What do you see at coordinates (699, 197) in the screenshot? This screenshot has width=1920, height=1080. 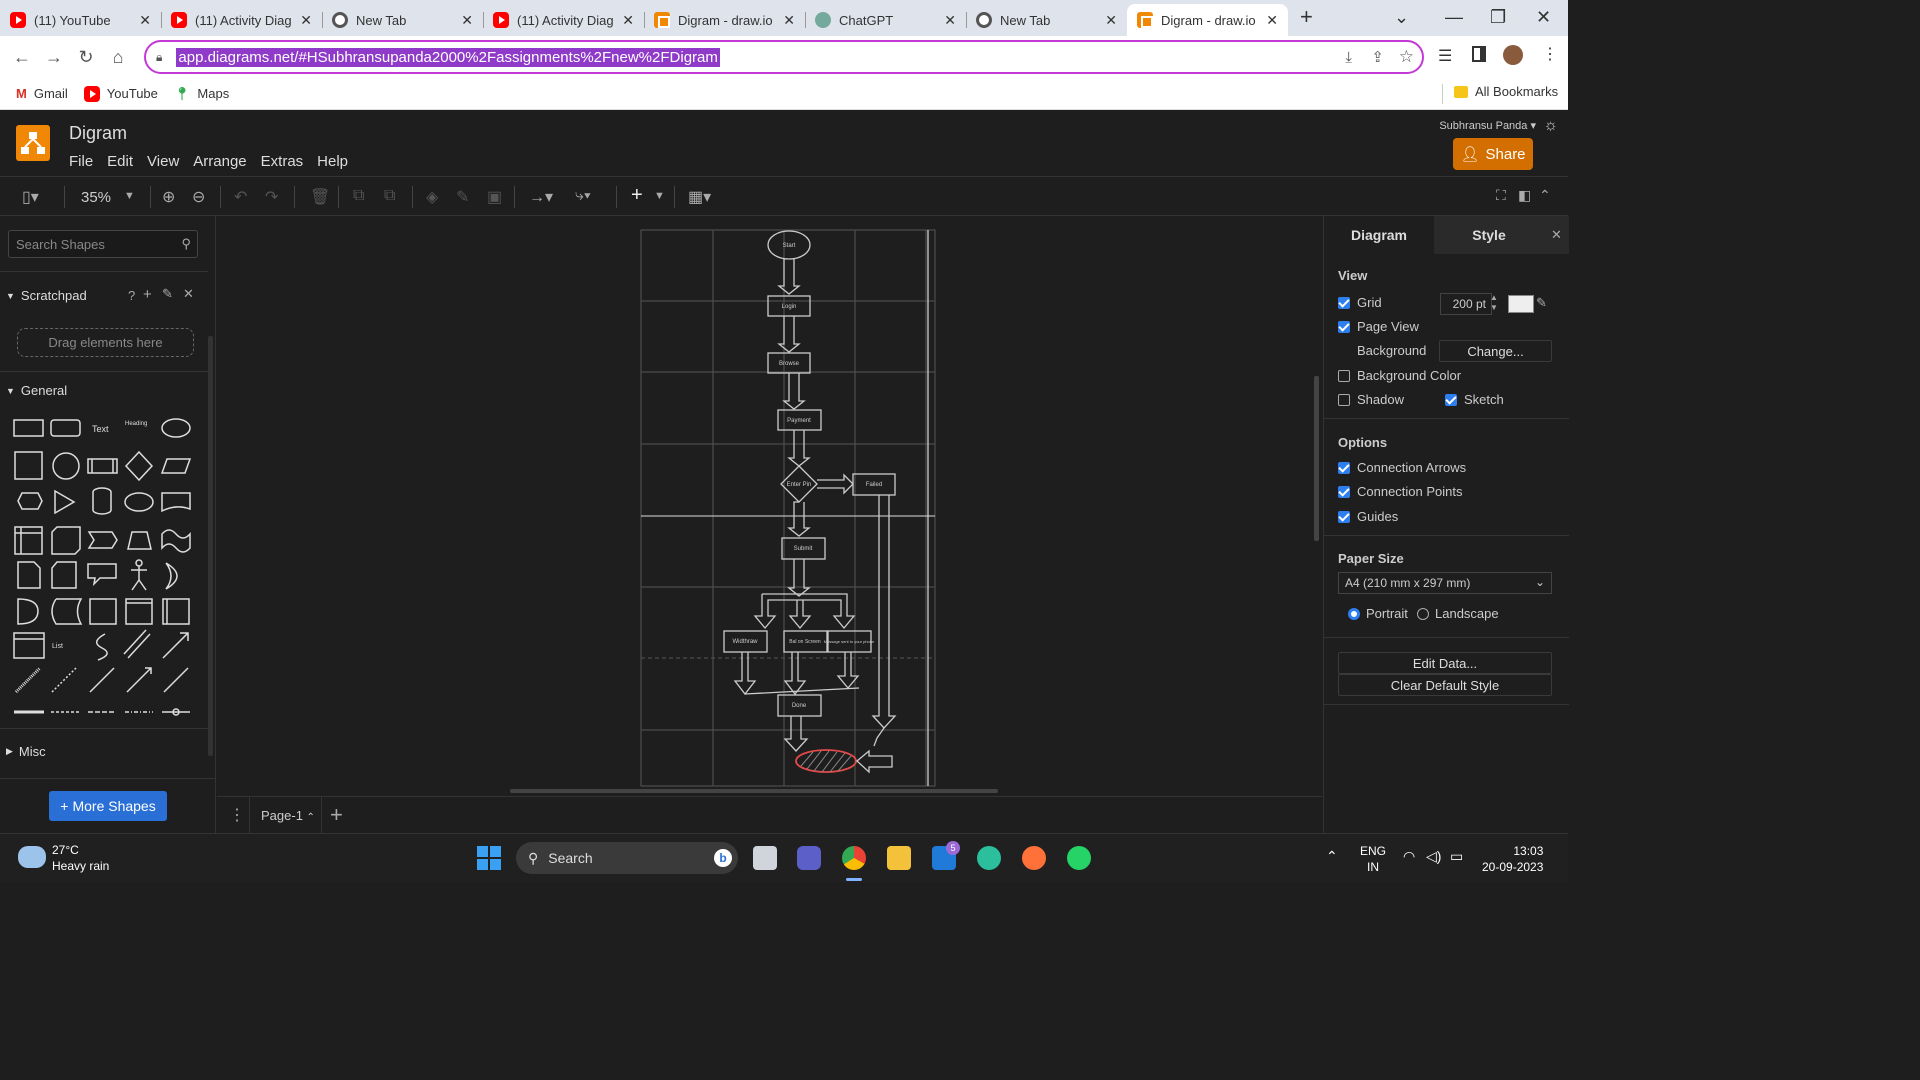 I see `table-icon: ▦▾` at bounding box center [699, 197].